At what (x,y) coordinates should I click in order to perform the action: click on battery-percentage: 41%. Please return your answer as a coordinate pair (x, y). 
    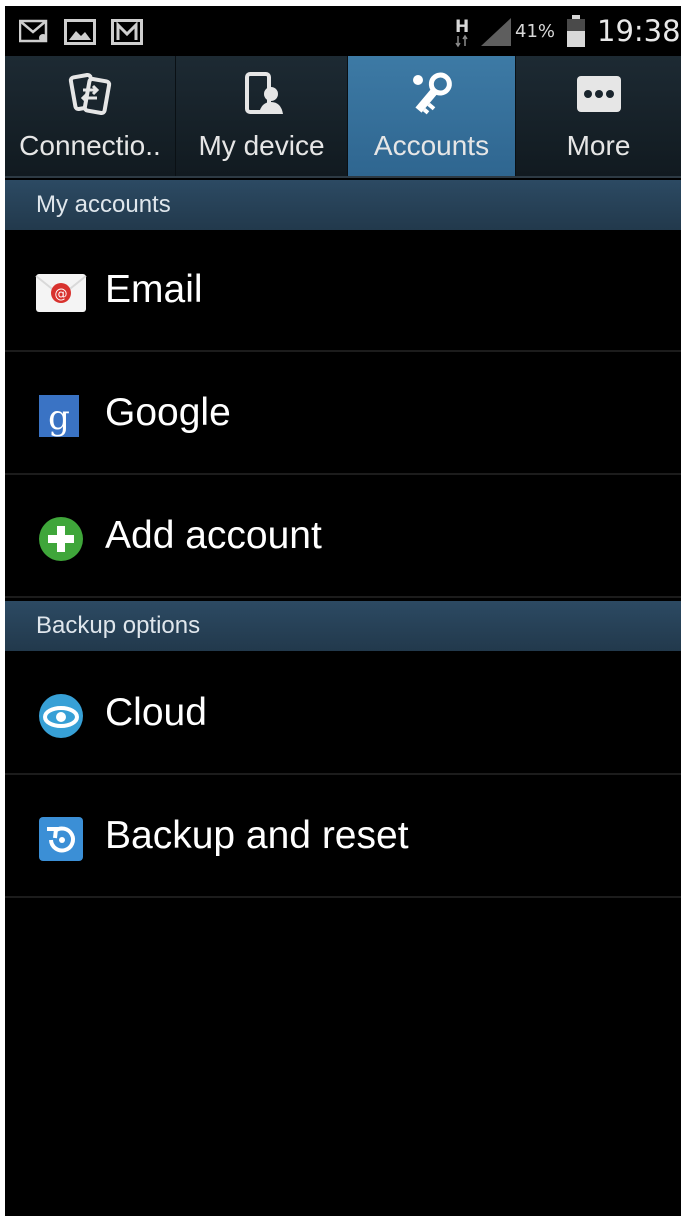
    Looking at the image, I should click on (535, 31).